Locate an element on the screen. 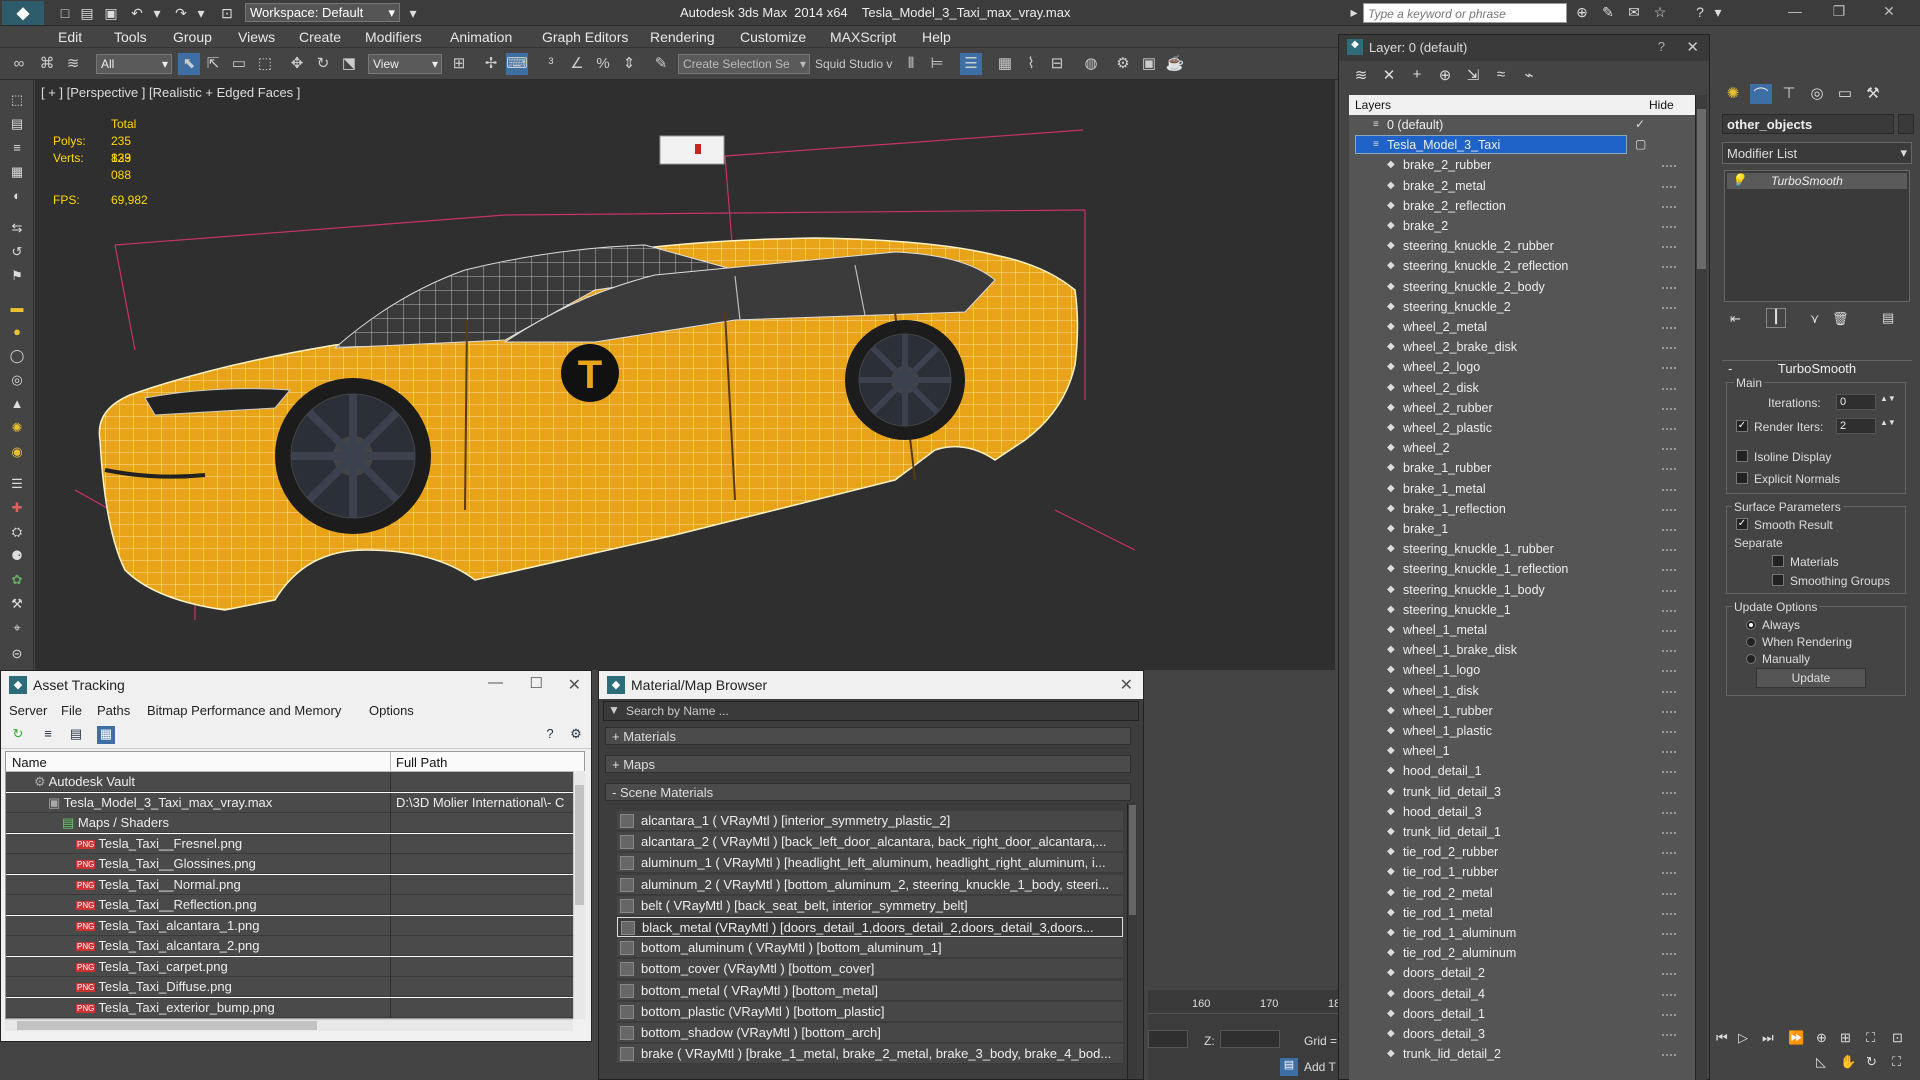  last-frame-icon: ⏩ is located at coordinates (1796, 1038).